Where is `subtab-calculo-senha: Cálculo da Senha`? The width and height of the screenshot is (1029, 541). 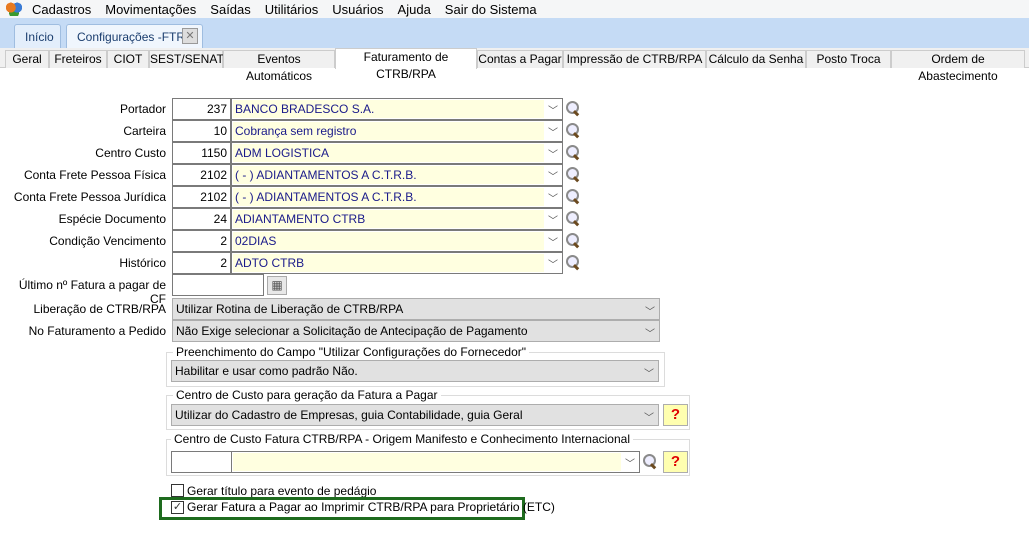 subtab-calculo-senha: Cálculo da Senha is located at coordinates (756, 59).